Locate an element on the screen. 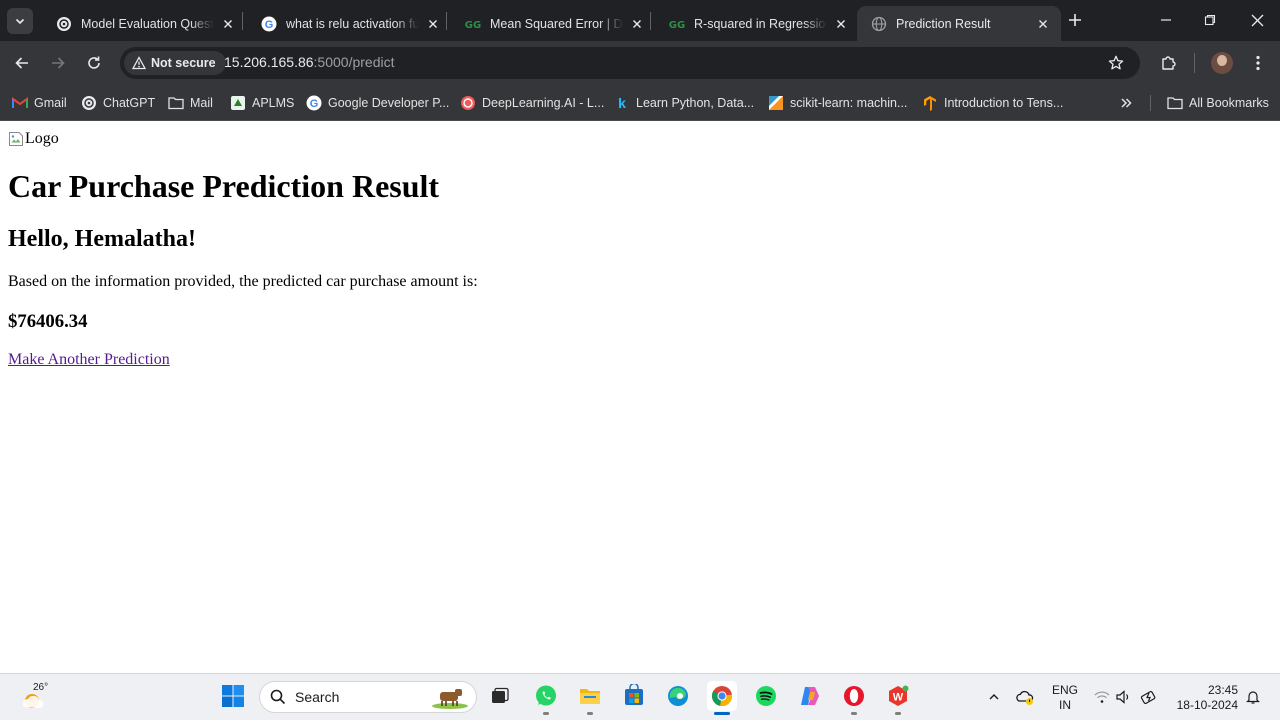  url-text: 15.206.165.86:5000/predict is located at coordinates (309, 62).